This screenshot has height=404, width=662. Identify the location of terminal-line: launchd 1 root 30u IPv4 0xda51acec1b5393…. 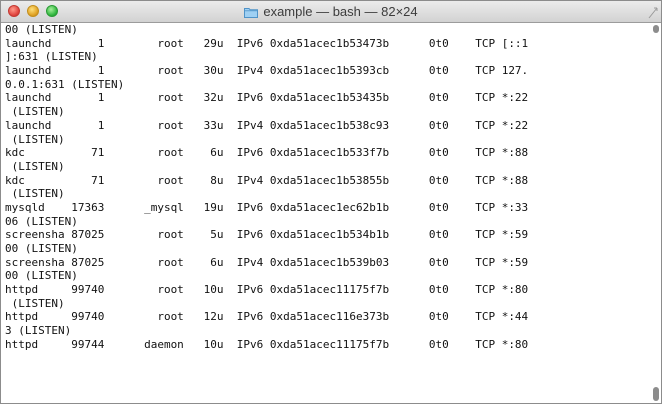
(267, 71).